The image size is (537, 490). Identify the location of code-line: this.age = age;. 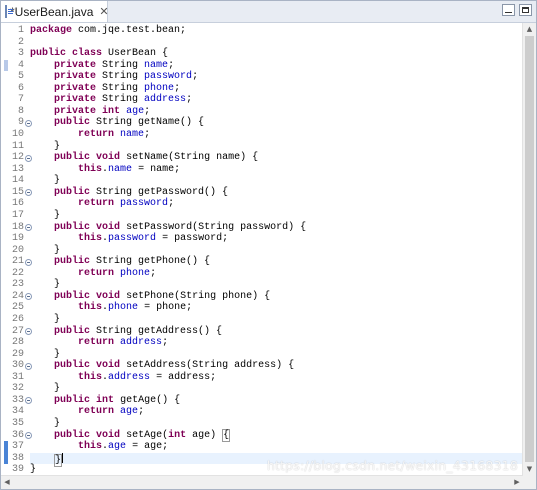
(99, 447).